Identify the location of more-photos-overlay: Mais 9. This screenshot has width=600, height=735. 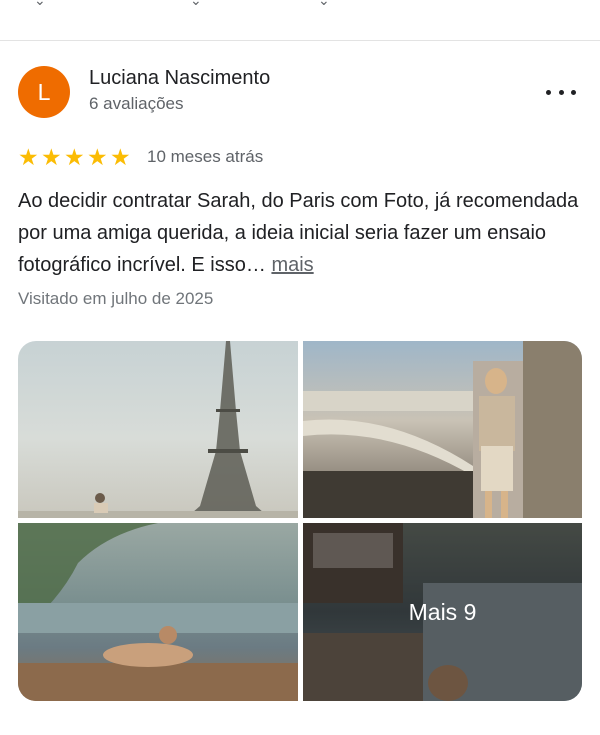
(442, 612).